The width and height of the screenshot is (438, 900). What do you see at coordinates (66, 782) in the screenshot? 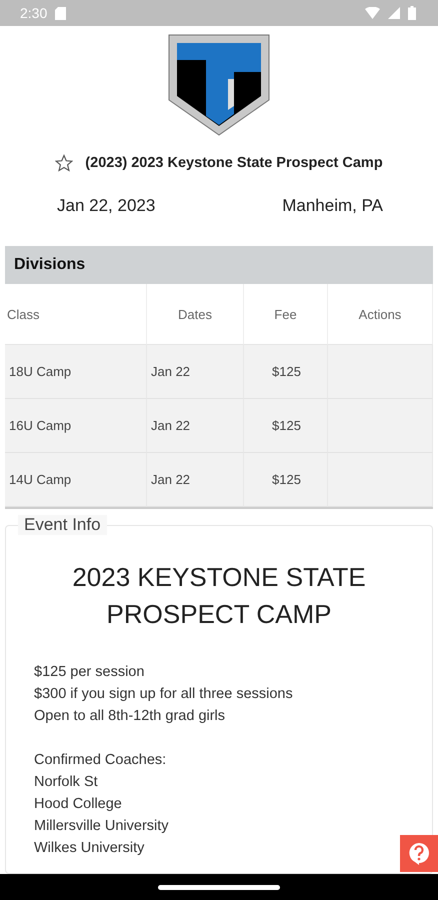
I see `info-line: Norfolk St` at bounding box center [66, 782].